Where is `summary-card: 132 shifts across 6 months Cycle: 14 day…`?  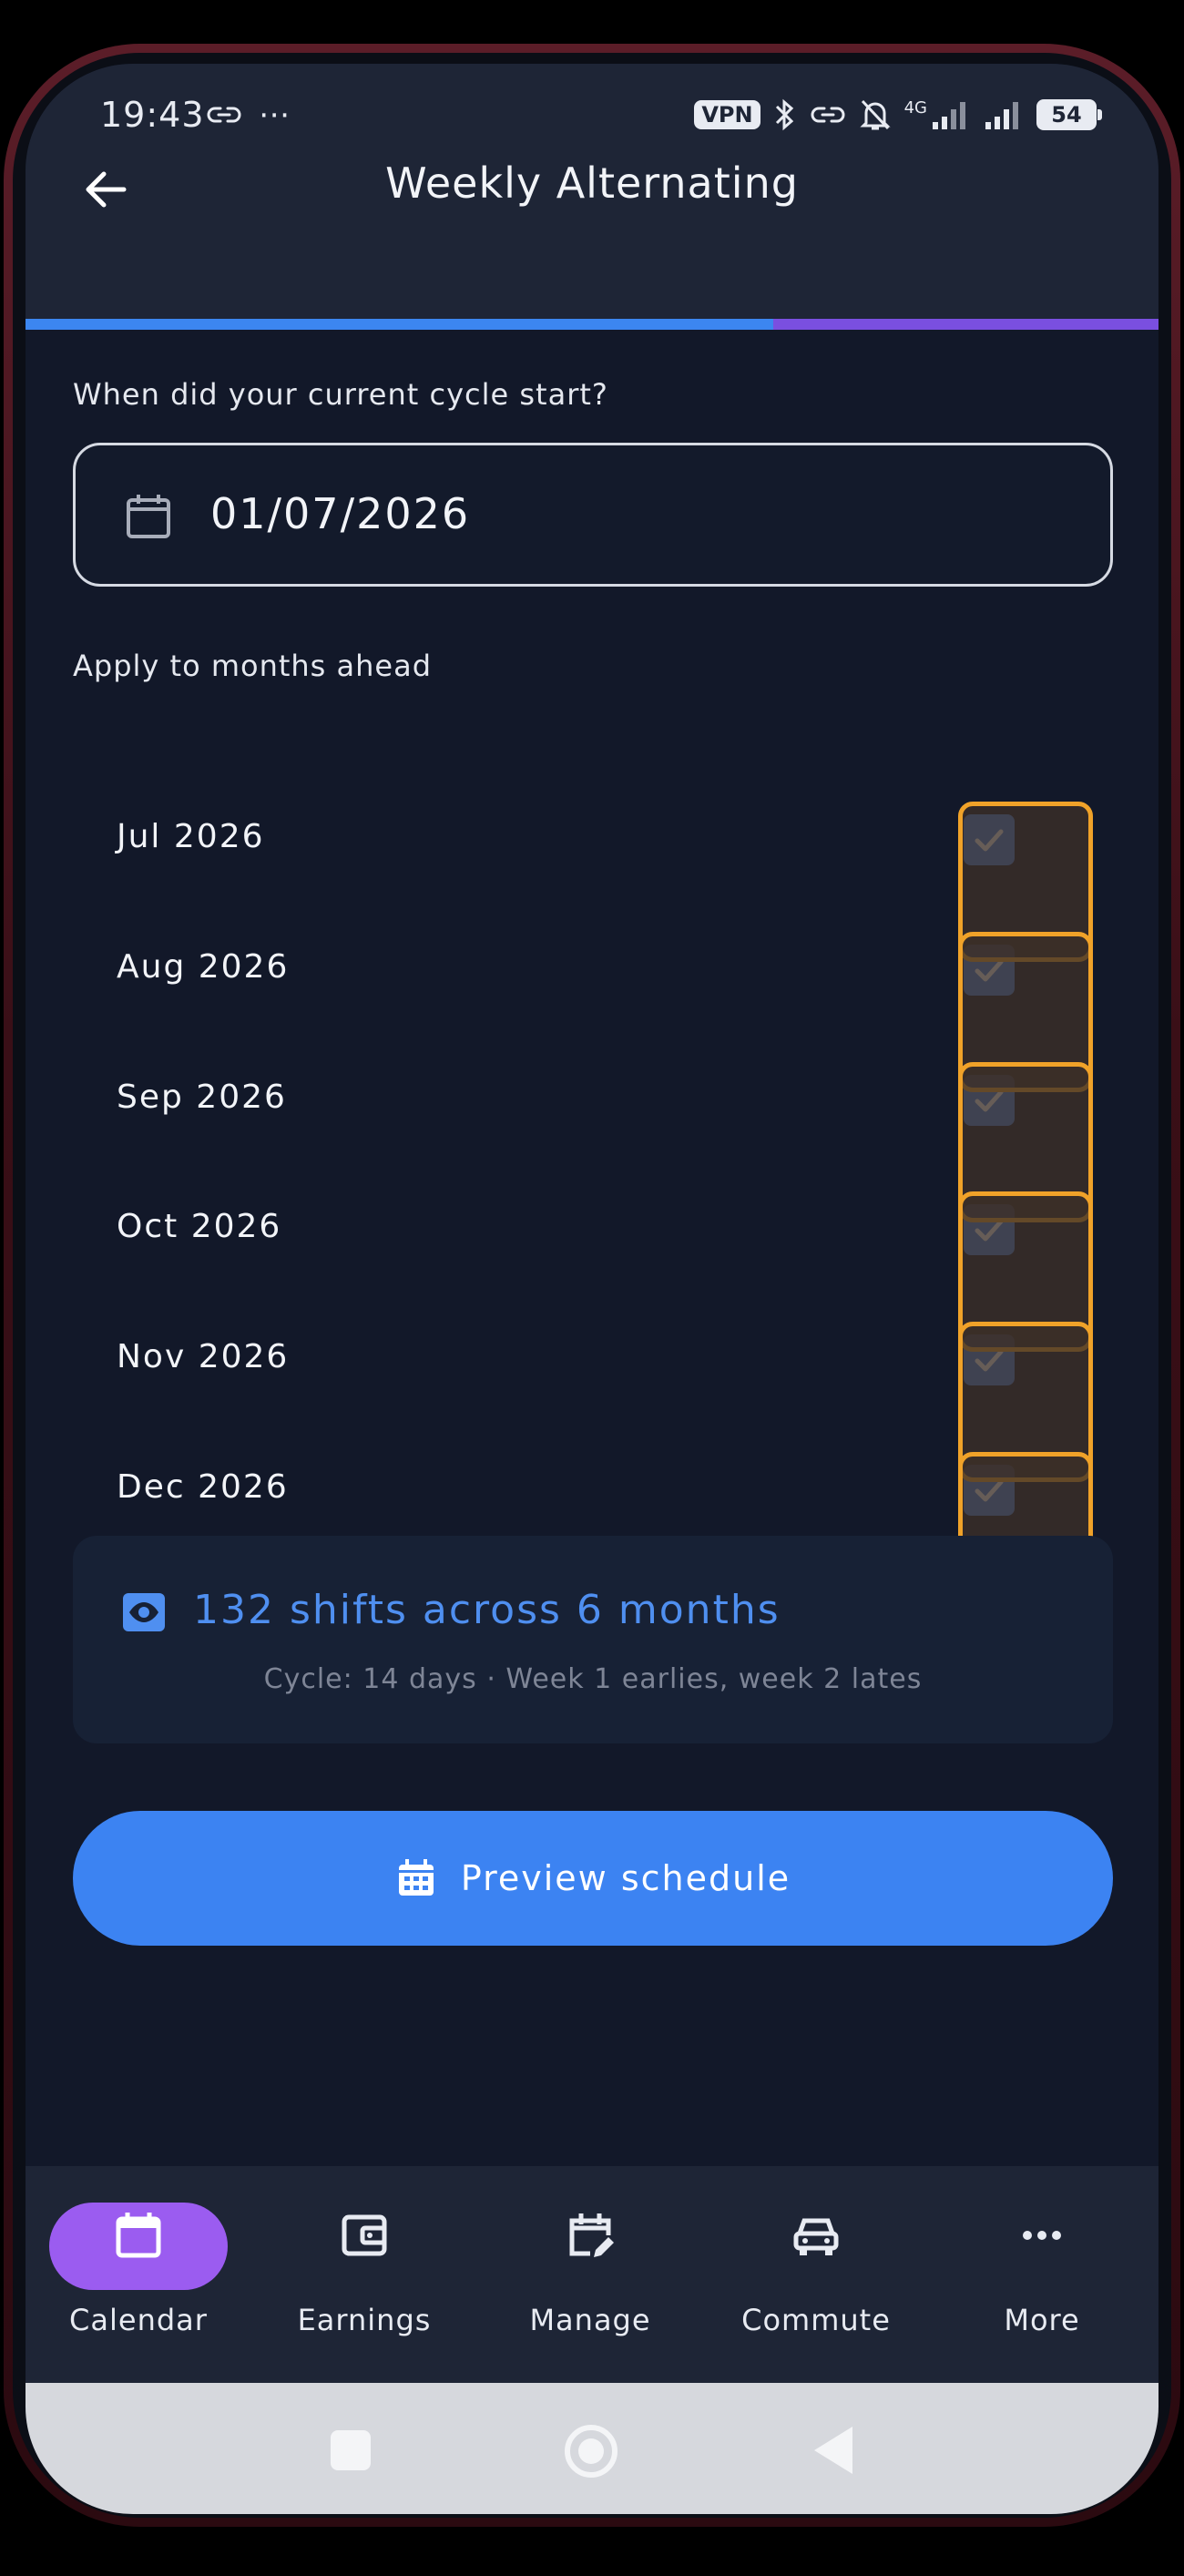
summary-card: 132 shifts across 6 months Cycle: 14 day… is located at coordinates (593, 1639).